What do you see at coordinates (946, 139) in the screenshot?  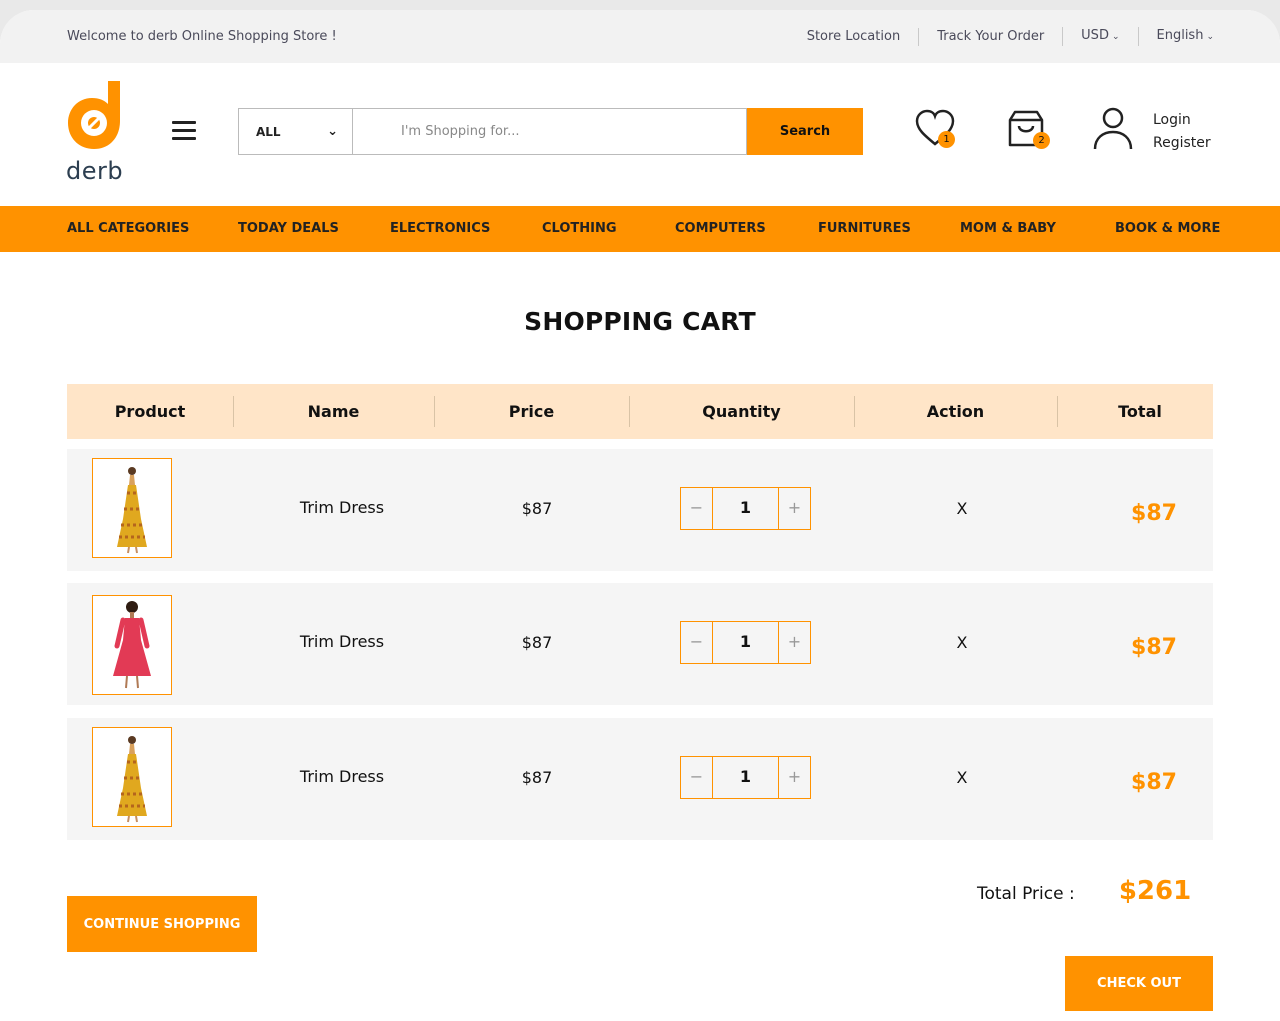 I see `wishlist-badge: 1` at bounding box center [946, 139].